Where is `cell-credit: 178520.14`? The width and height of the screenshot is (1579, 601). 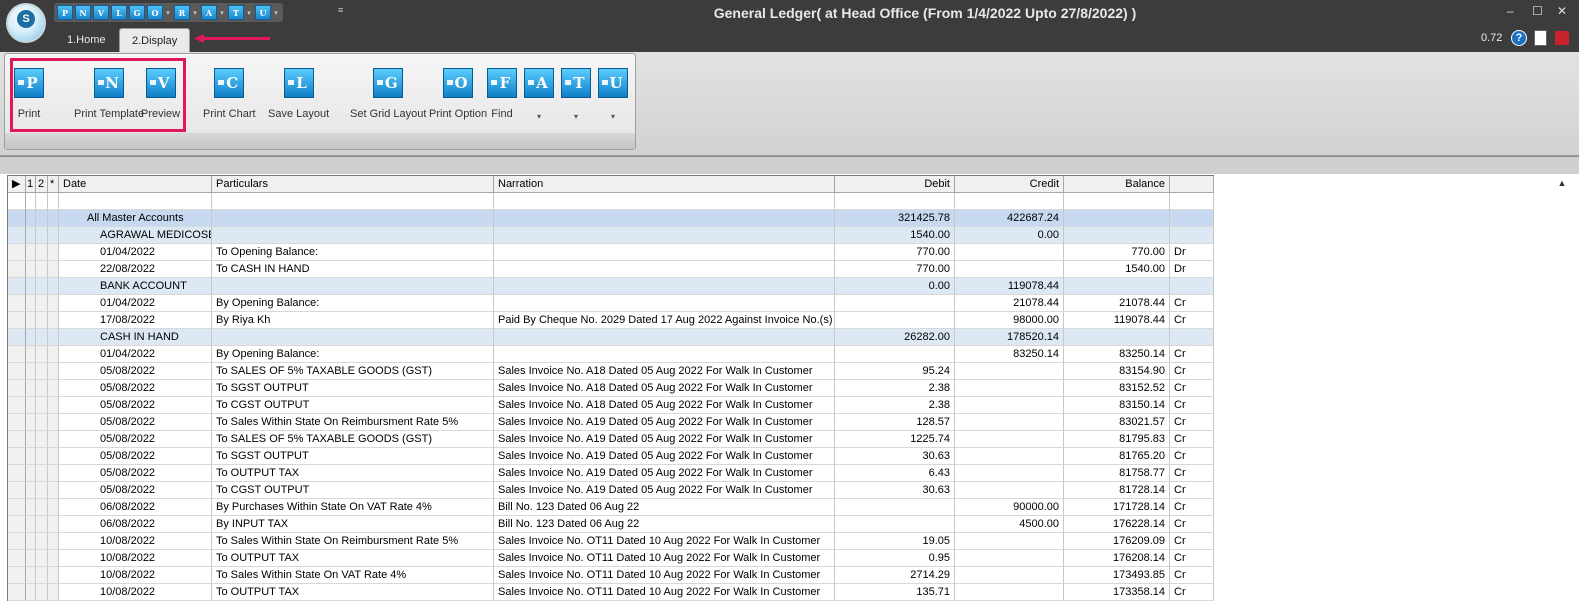
cell-credit: 178520.14 is located at coordinates (1009, 337).